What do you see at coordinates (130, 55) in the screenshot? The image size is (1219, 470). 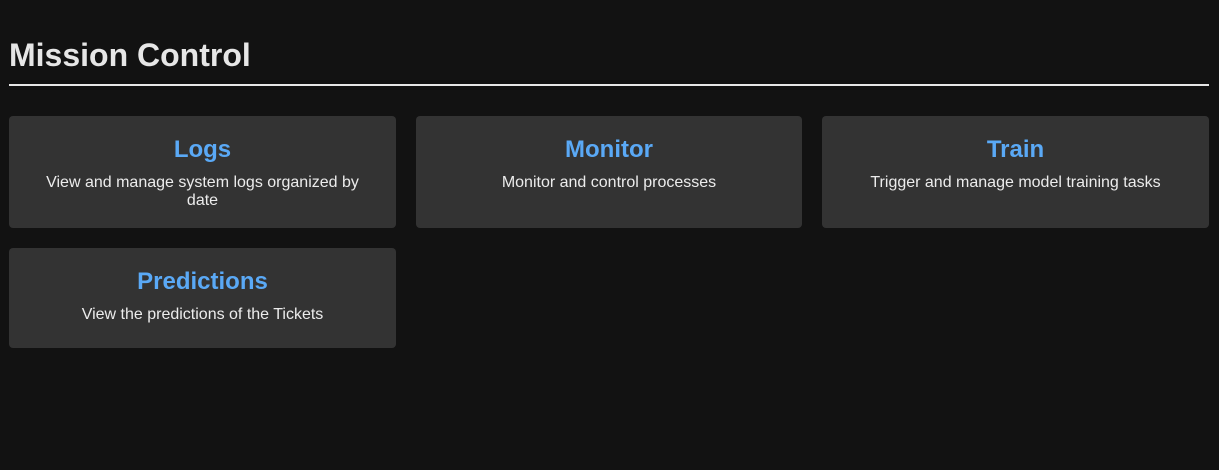 I see `page-title: Mission Control` at bounding box center [130, 55].